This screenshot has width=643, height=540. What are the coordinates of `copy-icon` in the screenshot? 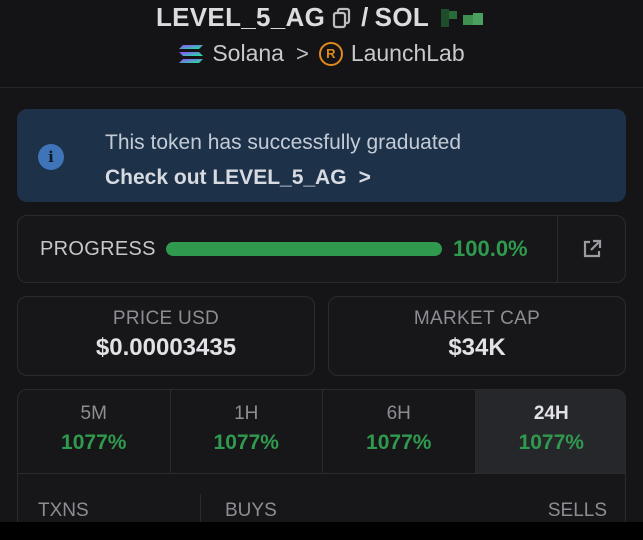 It's located at (342, 18).